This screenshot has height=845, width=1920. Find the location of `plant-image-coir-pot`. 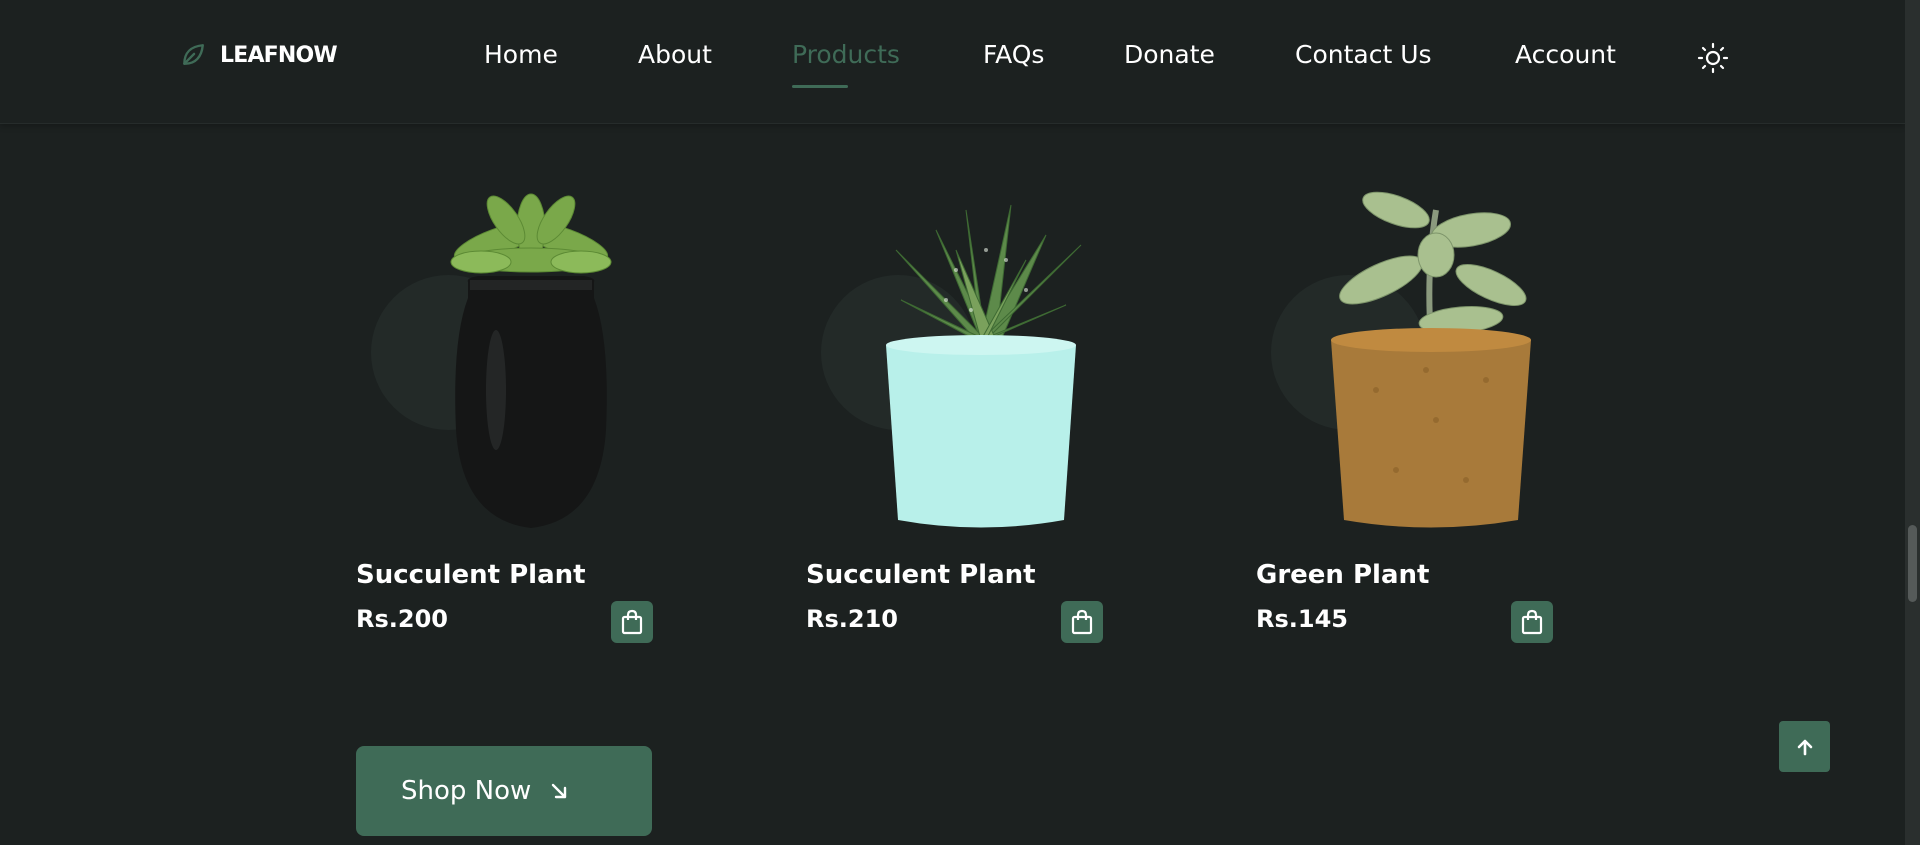

plant-image-coir-pot is located at coordinates (1431, 359).